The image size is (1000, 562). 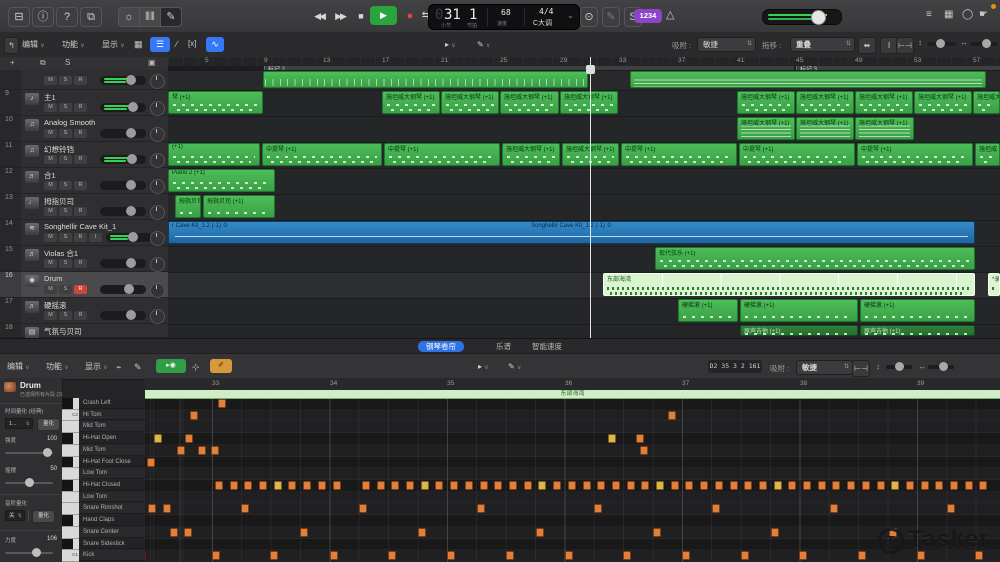 What do you see at coordinates (611, 17) in the screenshot?
I see `low-latency-icon: ✎` at bounding box center [611, 17].